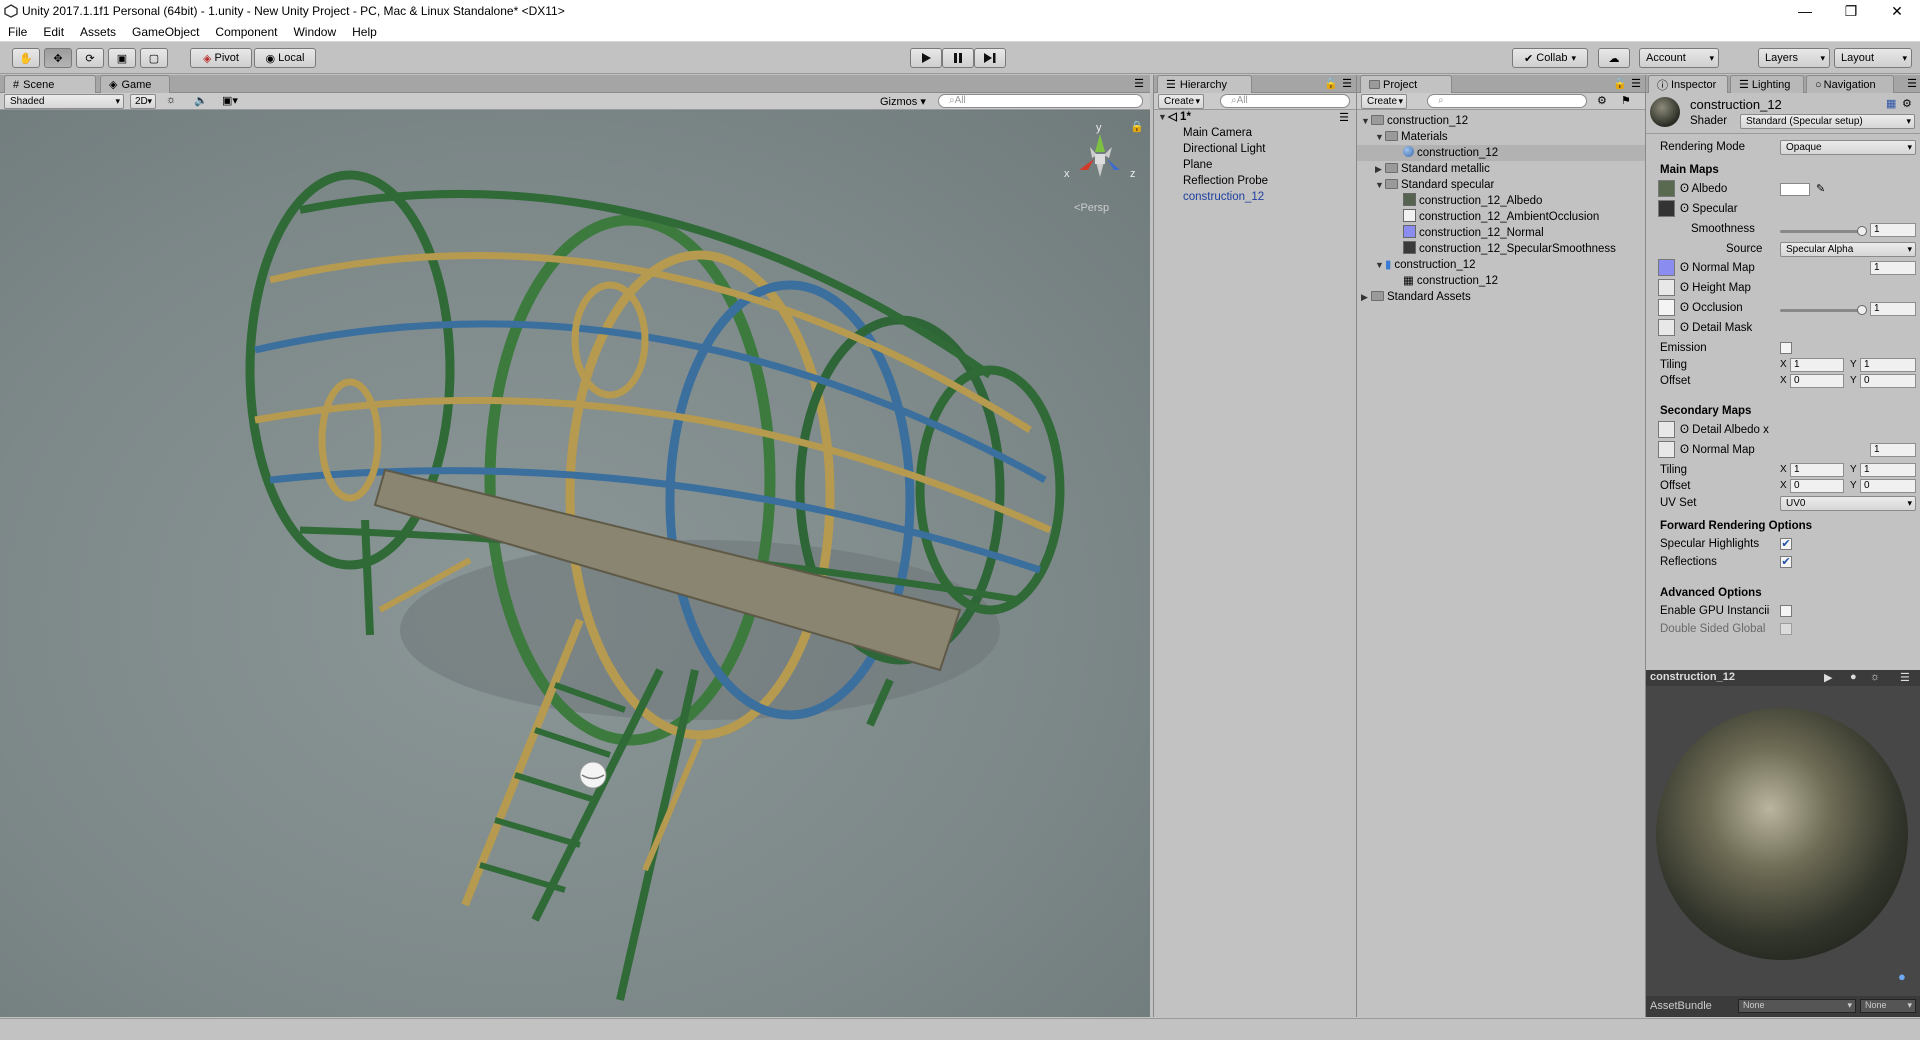 Image resolution: width=1920 pixels, height=1040 pixels. What do you see at coordinates (1472, 201) in the screenshot?
I see `project-texture-albedo: construction_12_Albedo` at bounding box center [1472, 201].